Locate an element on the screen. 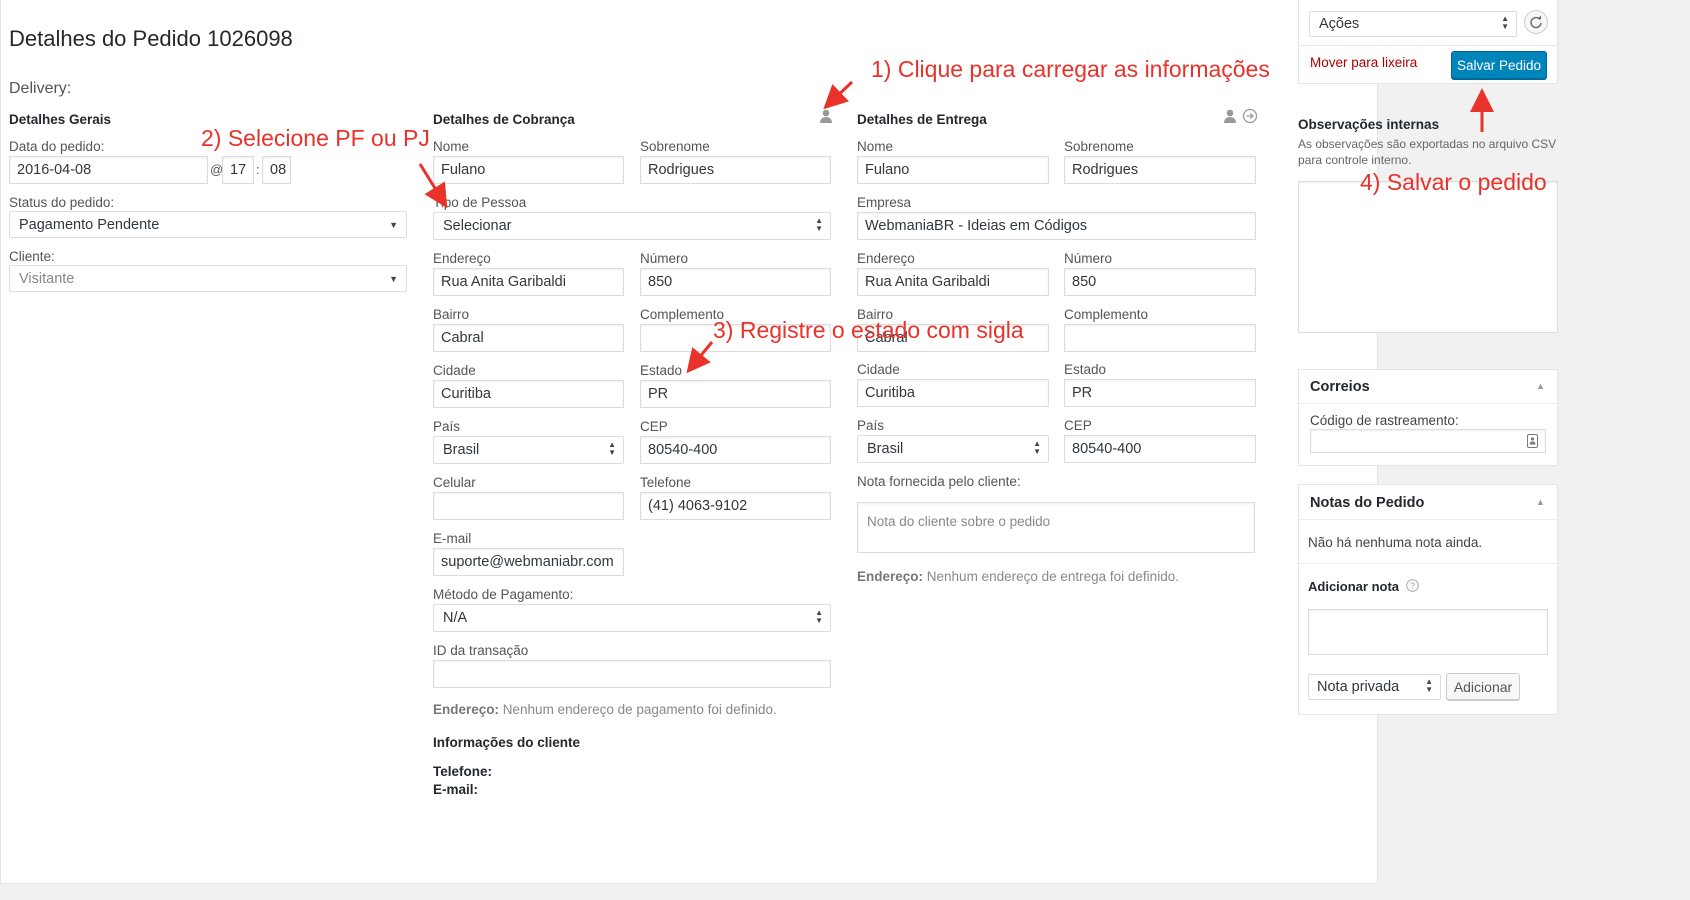 The width and height of the screenshot is (1690, 900). refresh-button is located at coordinates (1536, 22).